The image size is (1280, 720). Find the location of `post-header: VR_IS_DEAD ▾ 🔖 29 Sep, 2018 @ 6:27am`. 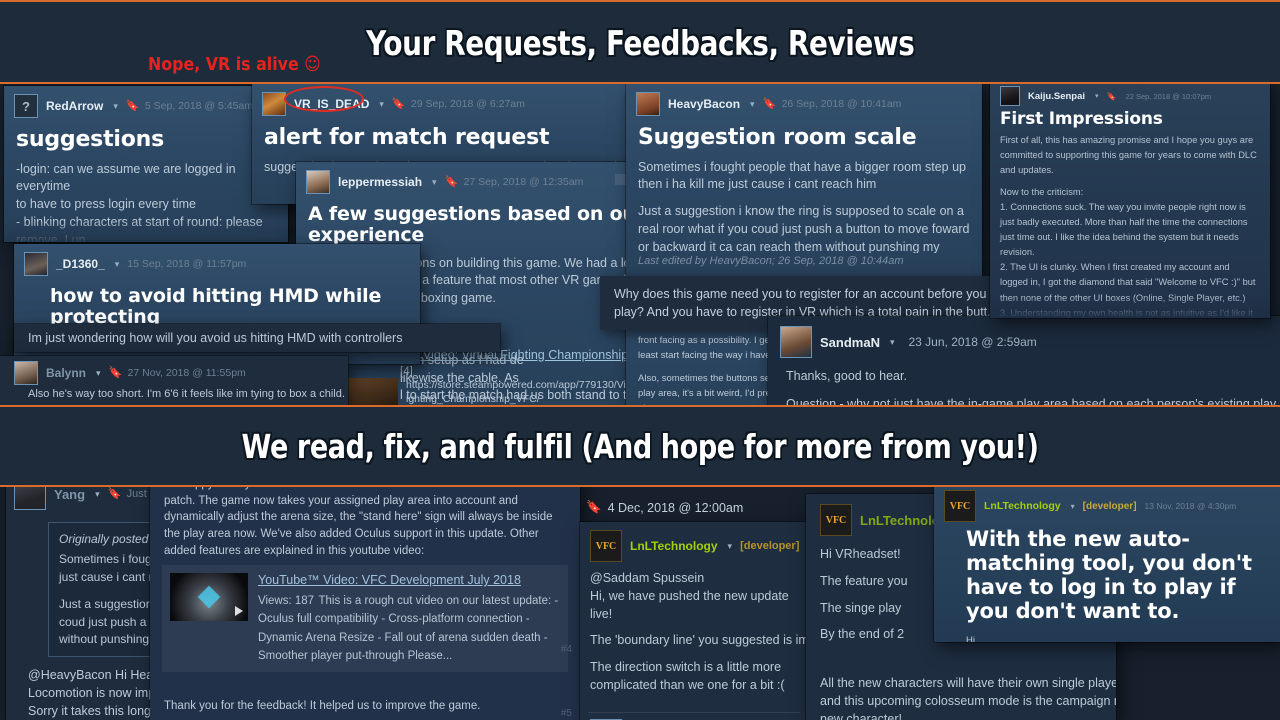

post-header: VR_IS_DEAD ▾ 🔖 29 Sep, 2018 @ 6:27am is located at coordinates (455, 102).